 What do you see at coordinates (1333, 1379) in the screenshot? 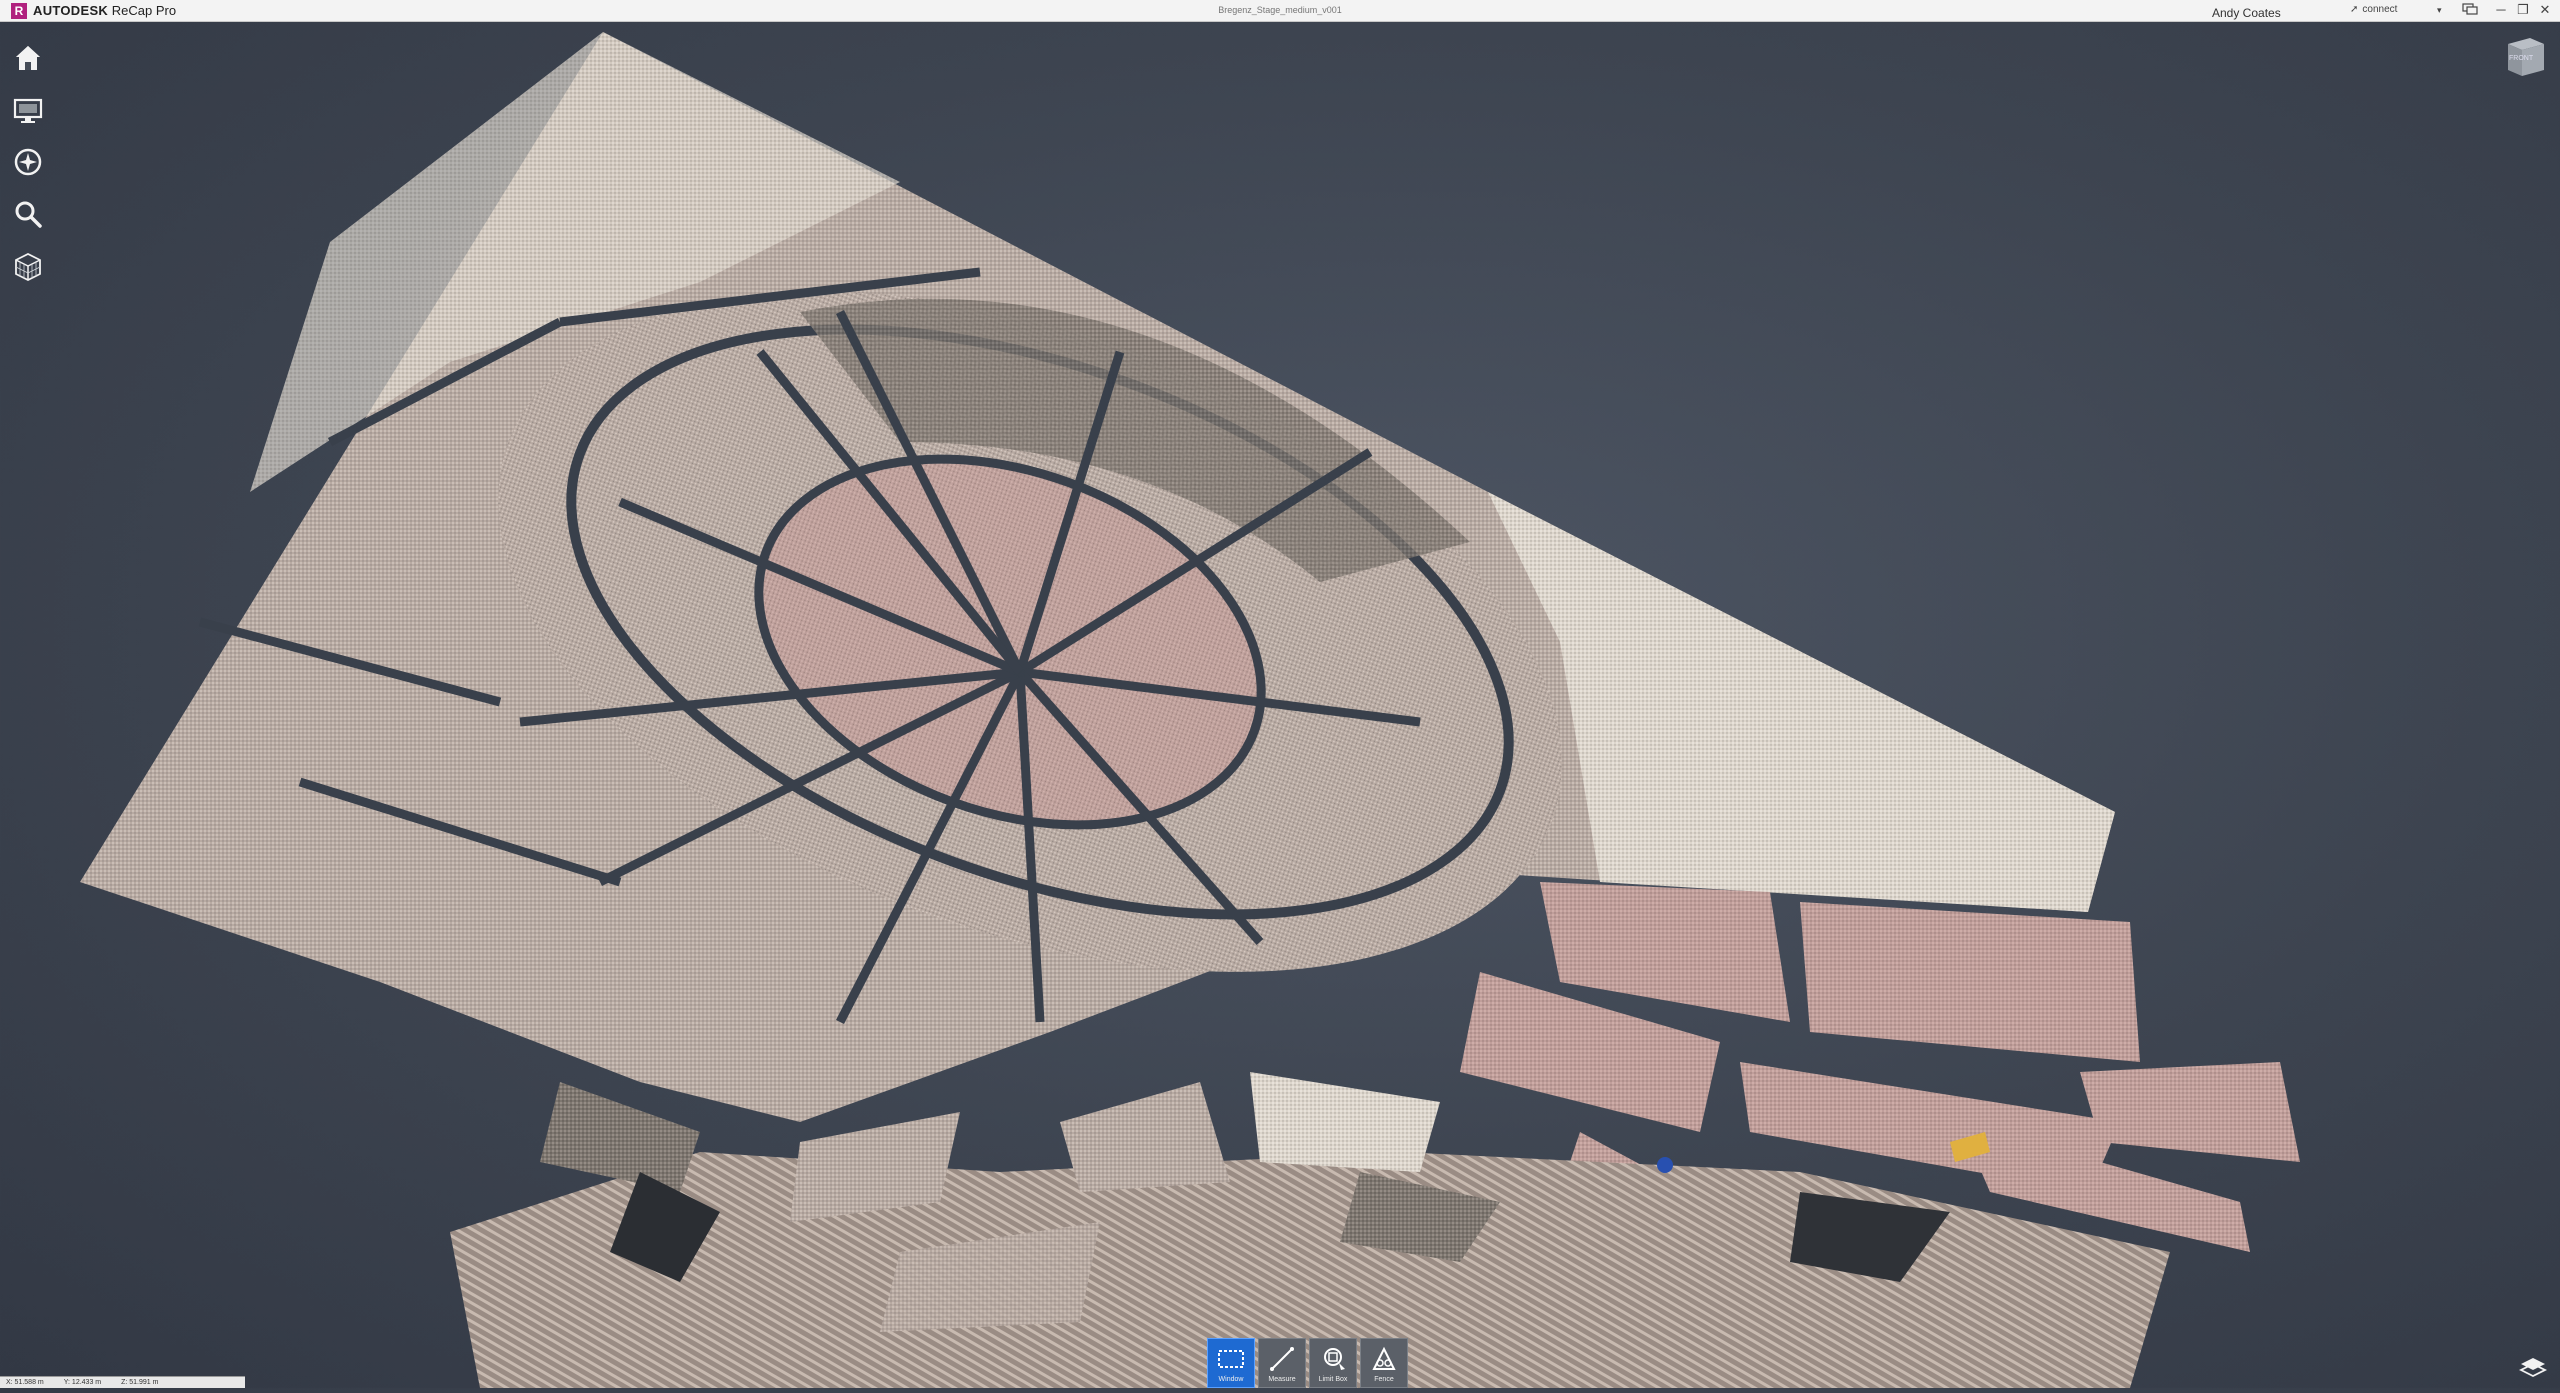
I see `limit-box-label: Limit Box` at bounding box center [1333, 1379].